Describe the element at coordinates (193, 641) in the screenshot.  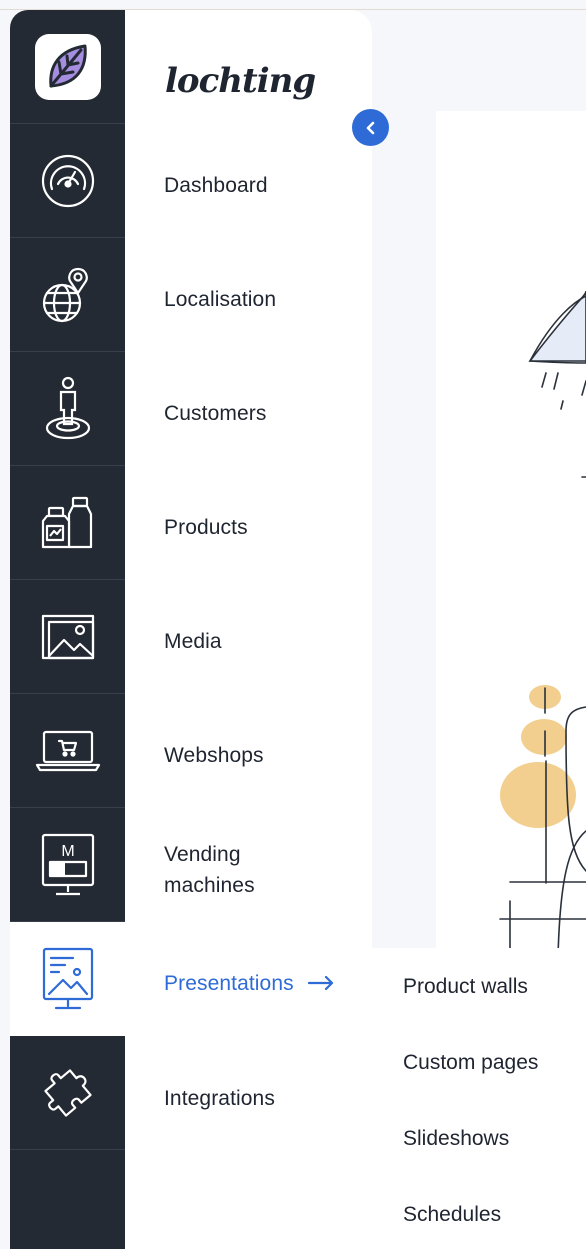
I see `menu-item-media: Media` at that location.